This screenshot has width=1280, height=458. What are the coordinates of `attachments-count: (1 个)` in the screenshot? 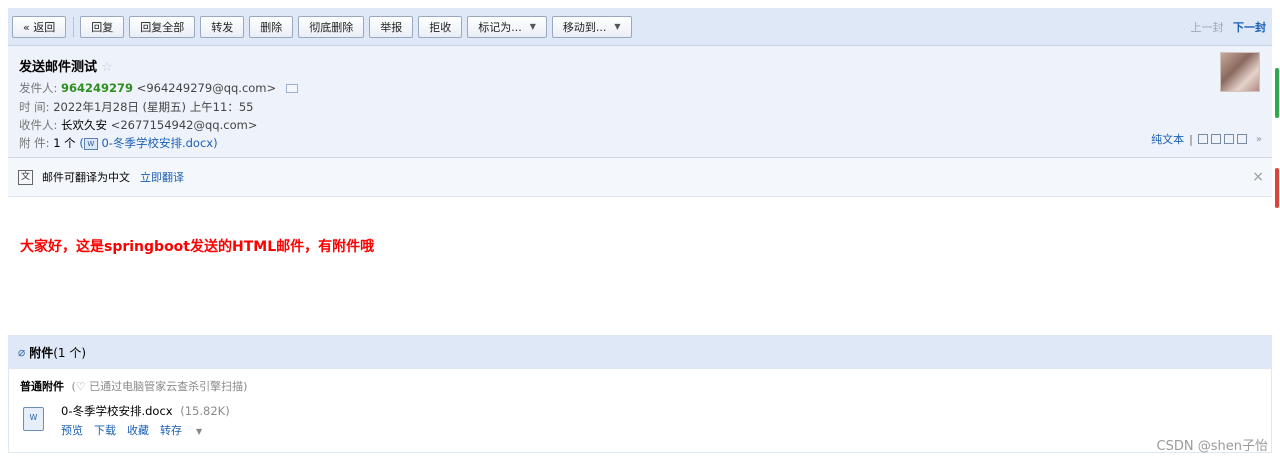 It's located at (70, 352).